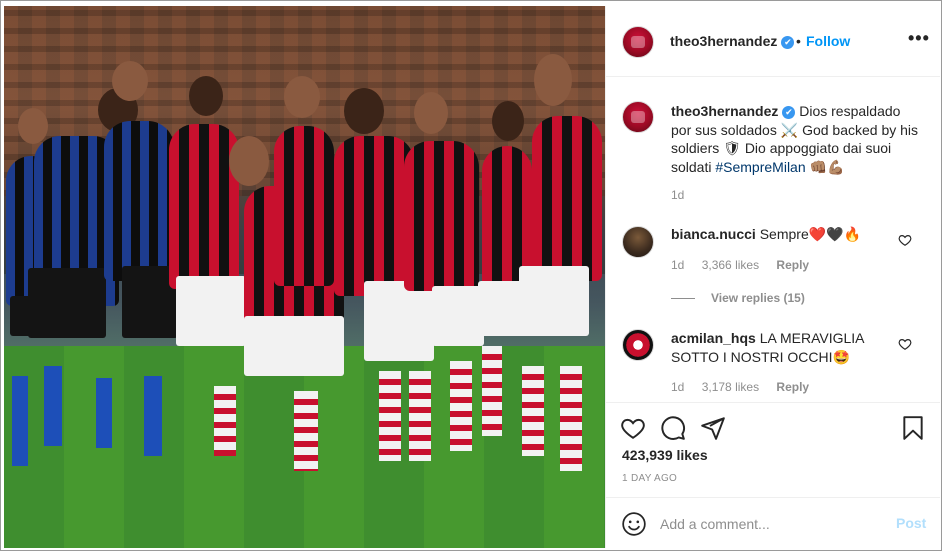 The image size is (942, 551). What do you see at coordinates (773, 475) in the screenshot?
I see `post-actions: 423,939 likes 1 DAY AGO Post` at bounding box center [773, 475].